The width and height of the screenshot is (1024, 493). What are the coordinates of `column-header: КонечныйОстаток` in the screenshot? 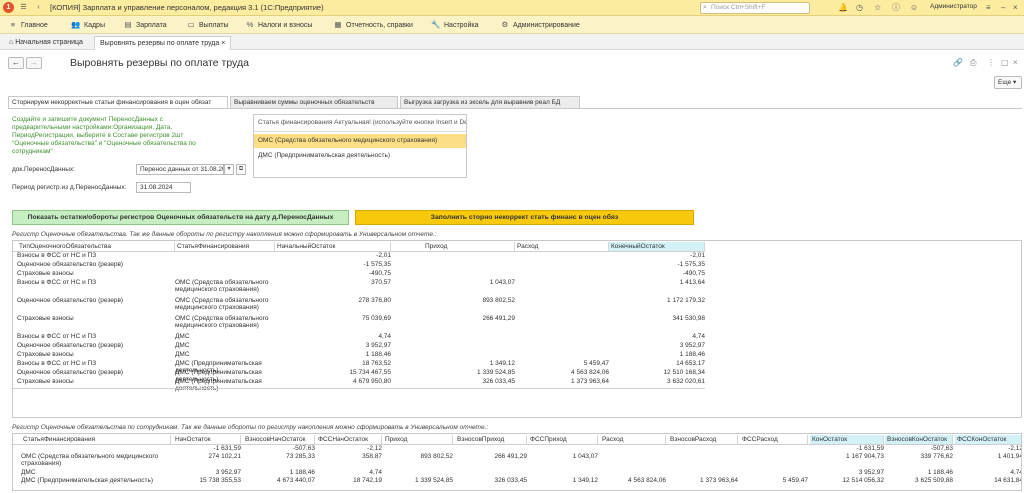 It's located at (657, 246).